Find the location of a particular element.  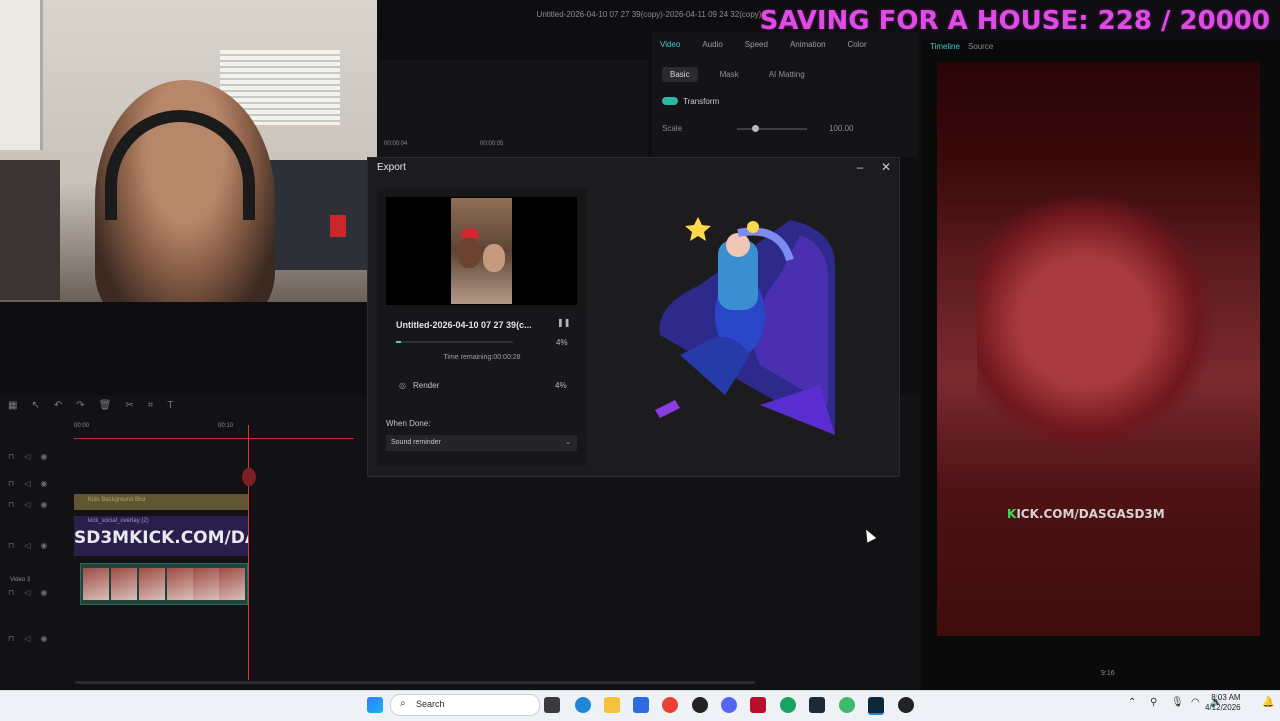

subtab-ai-matting: AI Matting is located at coordinates (787, 74).